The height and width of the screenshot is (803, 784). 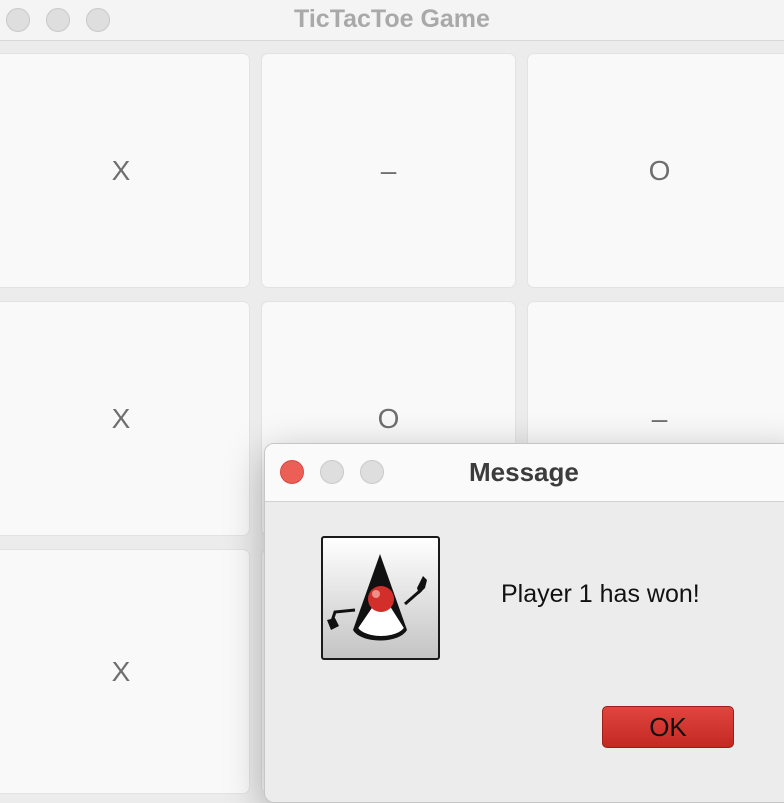 What do you see at coordinates (600, 594) in the screenshot?
I see `dialog-message: Player 1 has won!` at bounding box center [600, 594].